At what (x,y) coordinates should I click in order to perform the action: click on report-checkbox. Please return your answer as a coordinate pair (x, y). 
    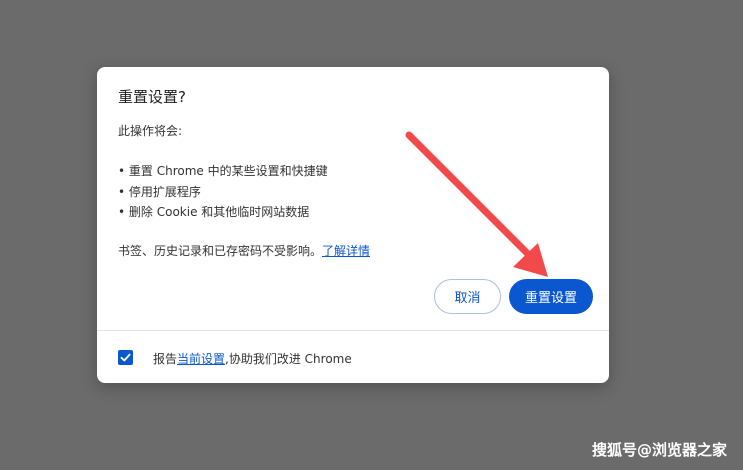
    Looking at the image, I should click on (125, 357).